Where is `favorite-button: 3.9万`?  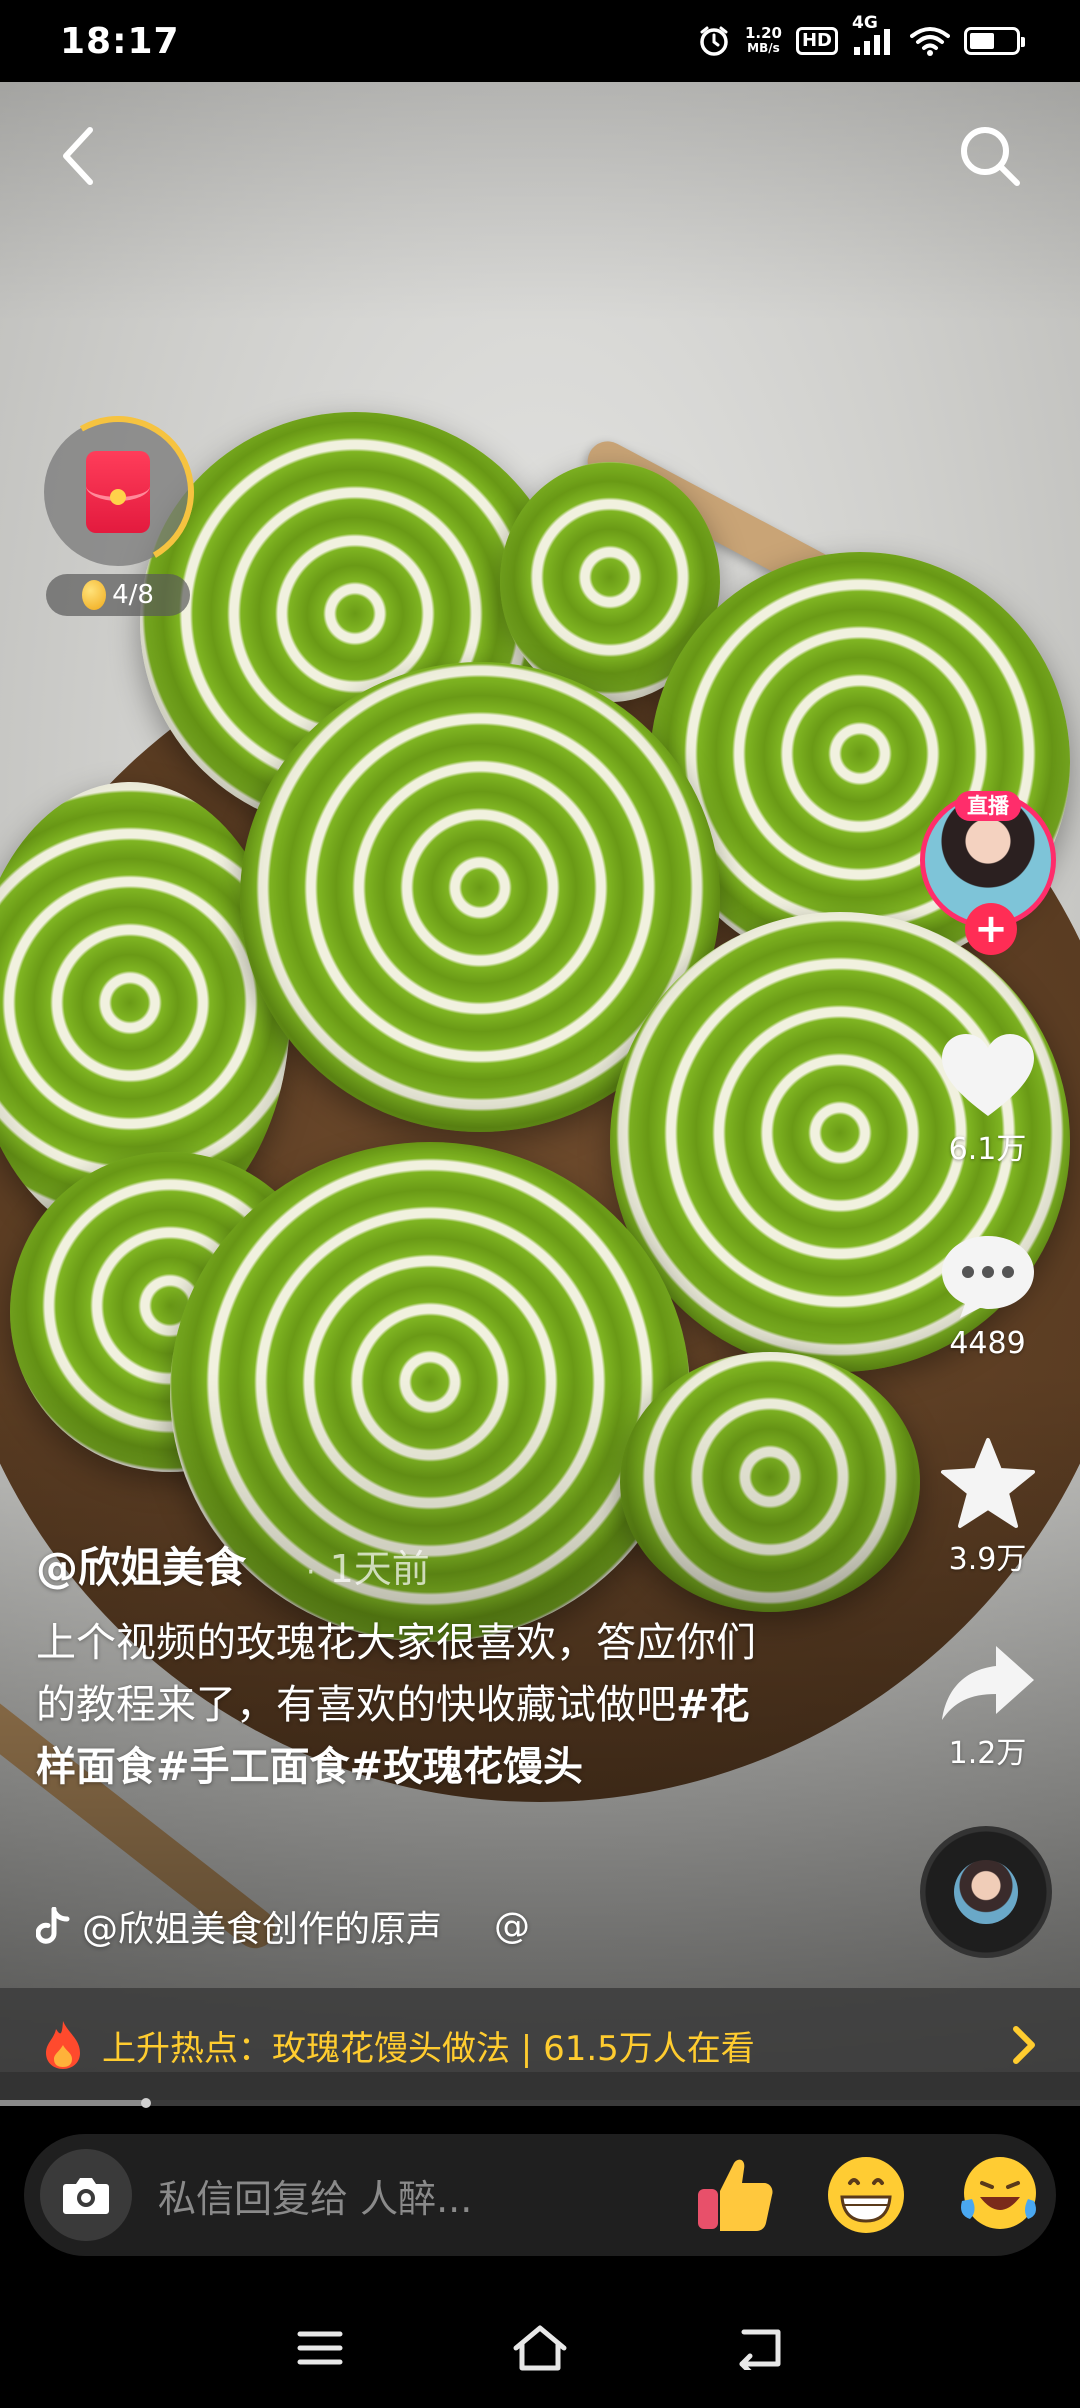 favorite-button: 3.9万 is located at coordinates (987, 1507).